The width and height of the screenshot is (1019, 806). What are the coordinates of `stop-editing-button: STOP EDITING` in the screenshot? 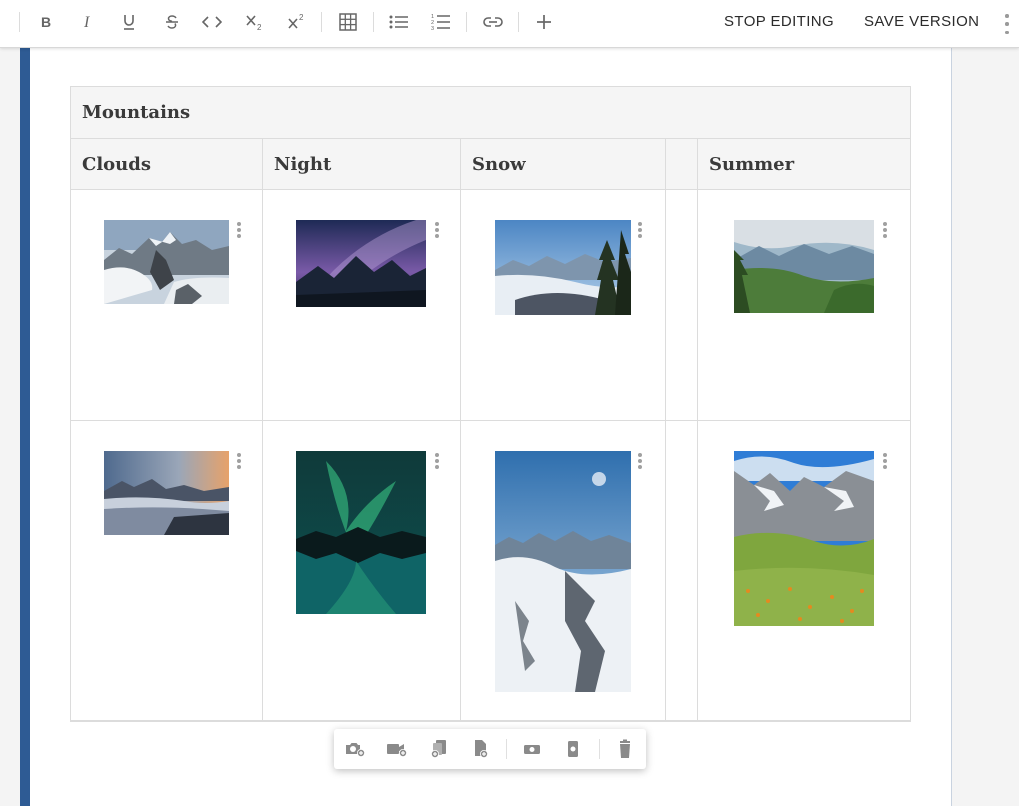 It's located at (779, 21).